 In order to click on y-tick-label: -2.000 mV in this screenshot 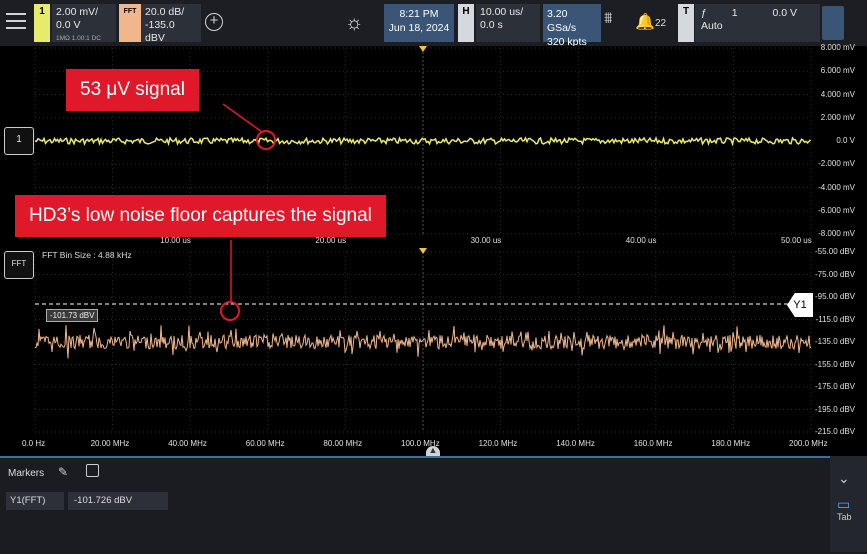, I will do `click(836, 164)`.